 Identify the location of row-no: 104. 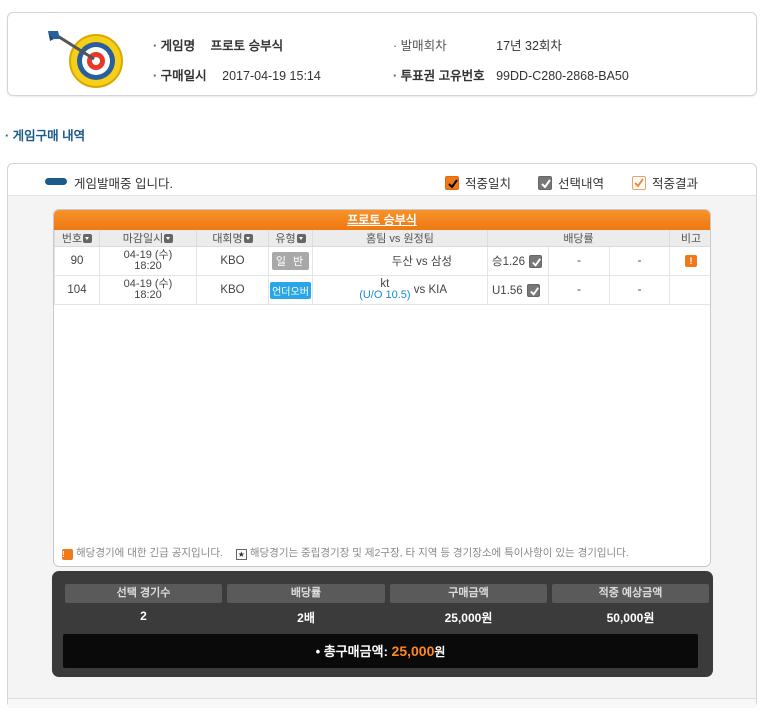
(77, 290).